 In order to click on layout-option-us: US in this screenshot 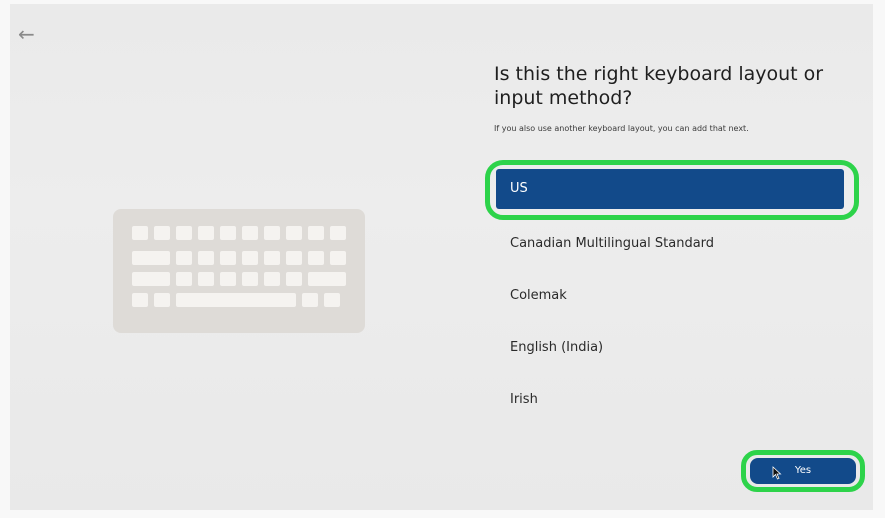, I will do `click(670, 189)`.